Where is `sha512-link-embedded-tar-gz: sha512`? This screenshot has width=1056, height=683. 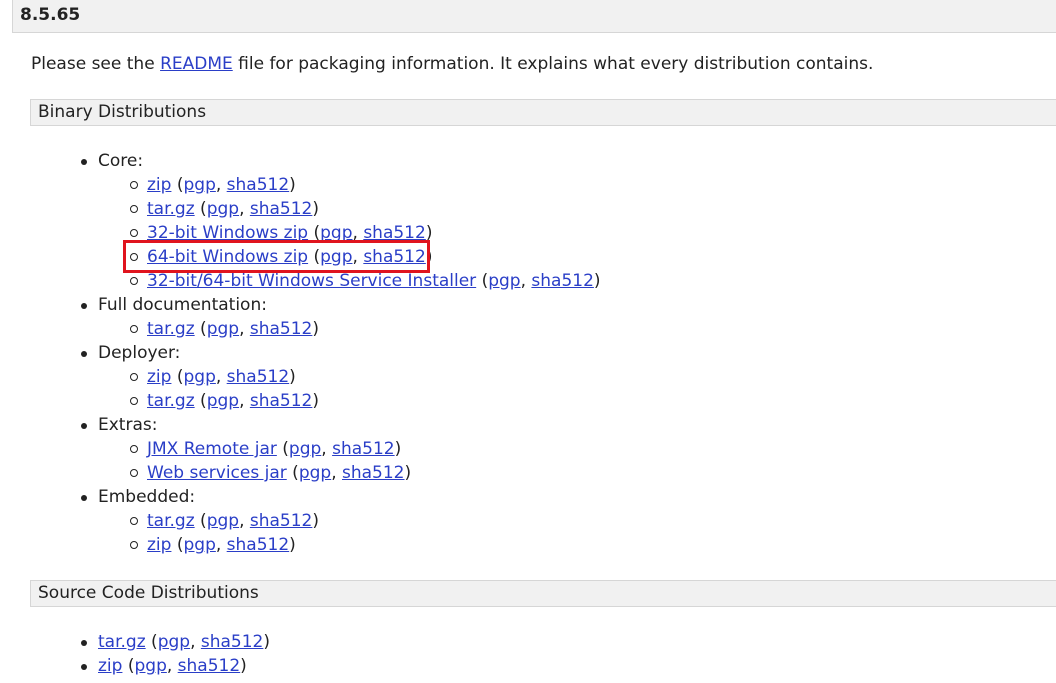
sha512-link-embedded-tar-gz: sha512 is located at coordinates (281, 521).